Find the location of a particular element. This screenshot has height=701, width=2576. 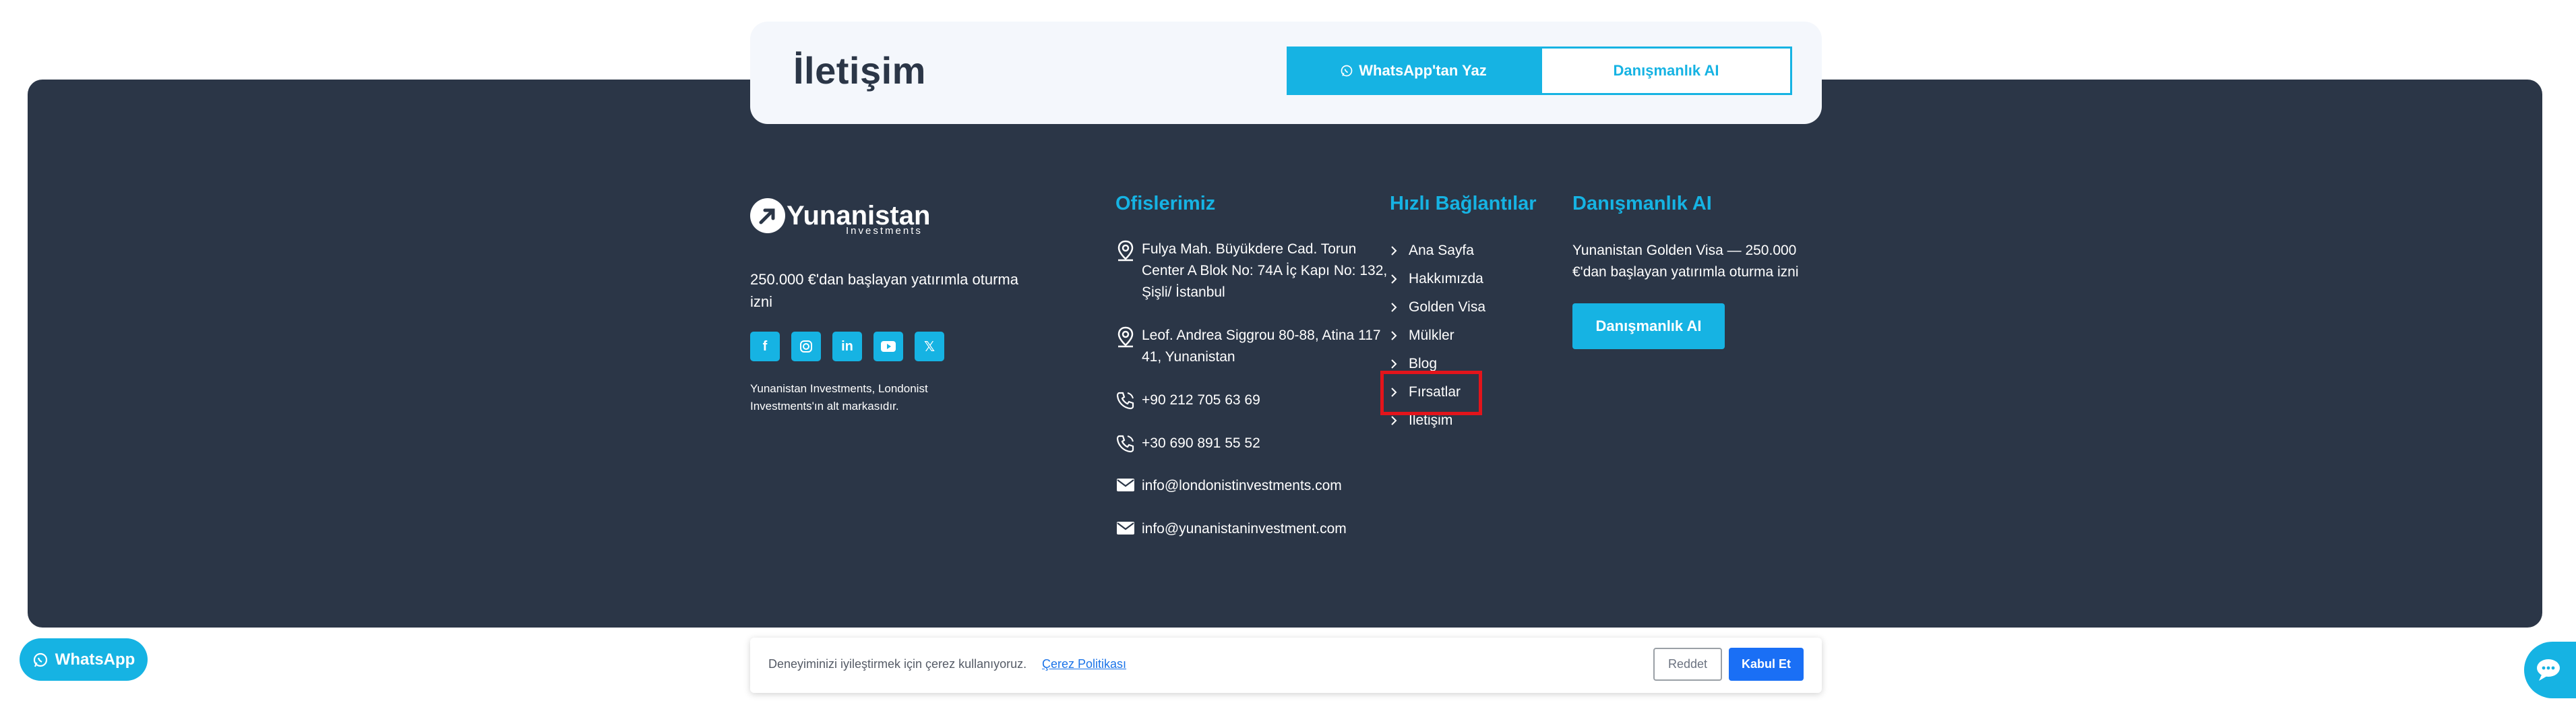

quick-link-label: Mülkler is located at coordinates (1431, 335).